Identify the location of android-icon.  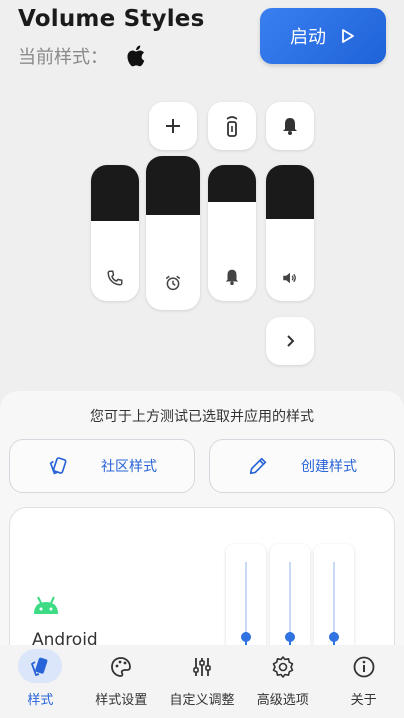
(46, 605).